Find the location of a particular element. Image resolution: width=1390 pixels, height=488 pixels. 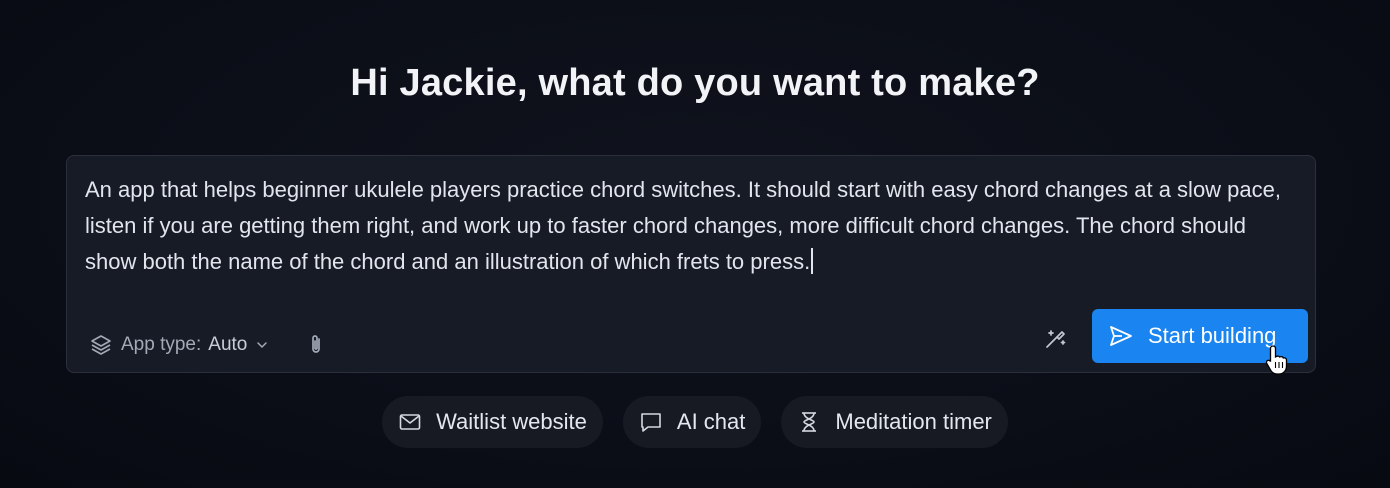

text-caret is located at coordinates (812, 261).